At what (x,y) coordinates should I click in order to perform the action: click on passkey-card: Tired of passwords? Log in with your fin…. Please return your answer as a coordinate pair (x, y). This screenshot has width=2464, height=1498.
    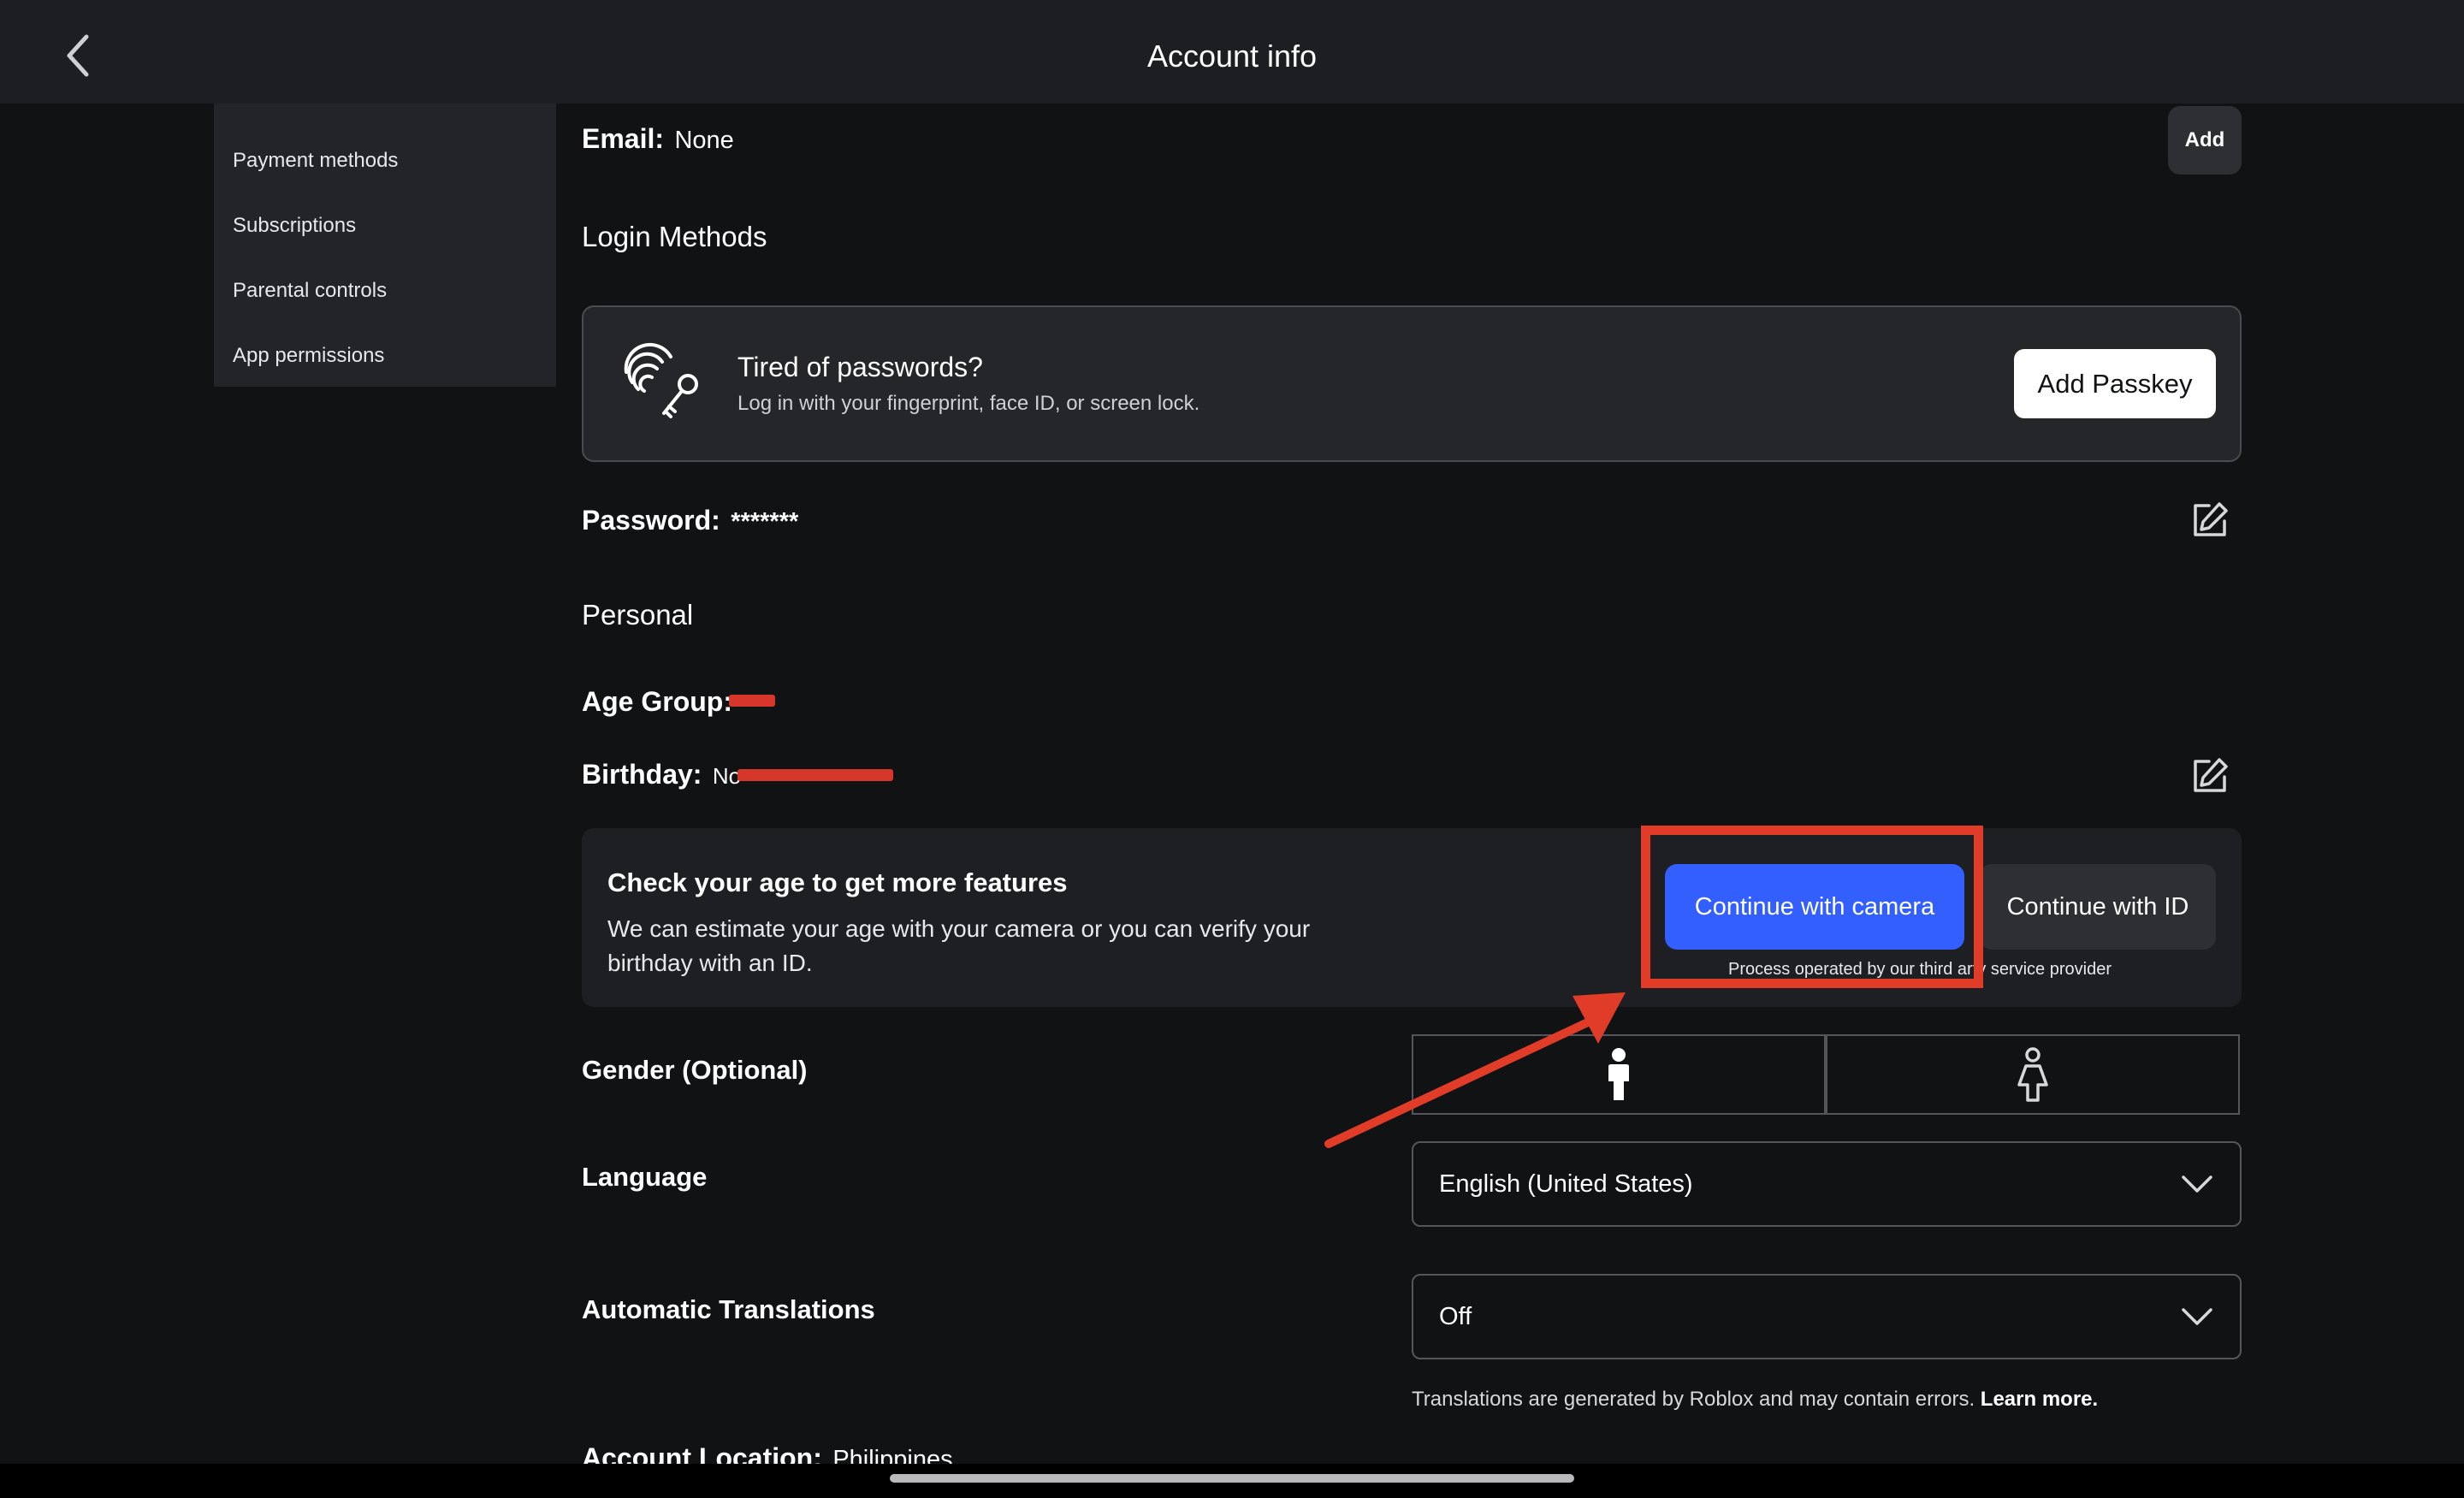
    Looking at the image, I should click on (1412, 384).